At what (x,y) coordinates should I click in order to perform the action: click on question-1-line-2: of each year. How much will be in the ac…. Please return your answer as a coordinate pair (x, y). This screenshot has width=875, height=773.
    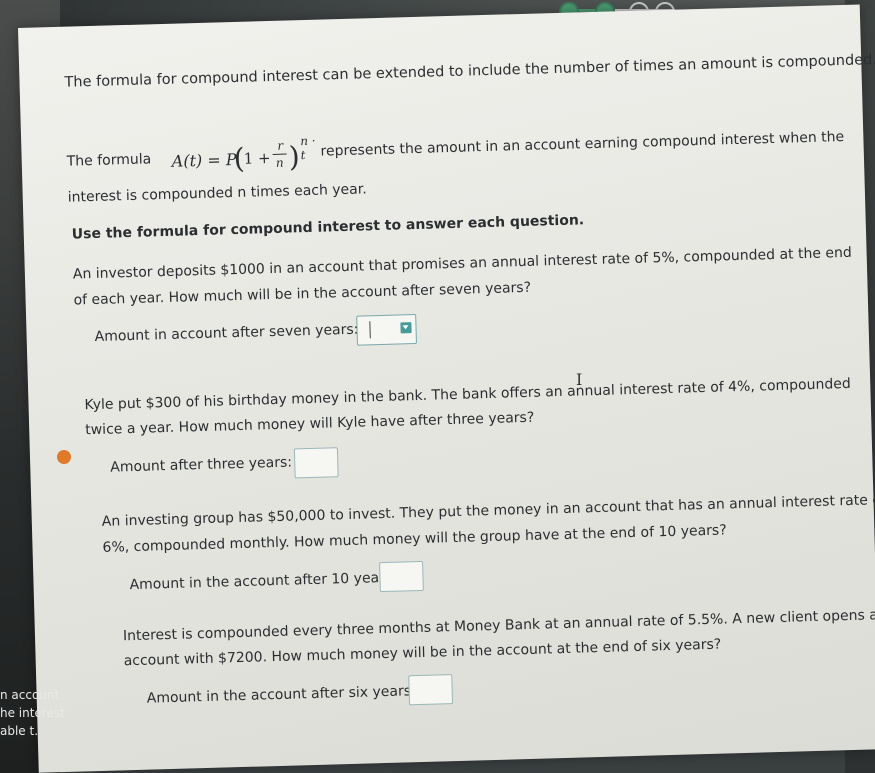
    Looking at the image, I should click on (302, 294).